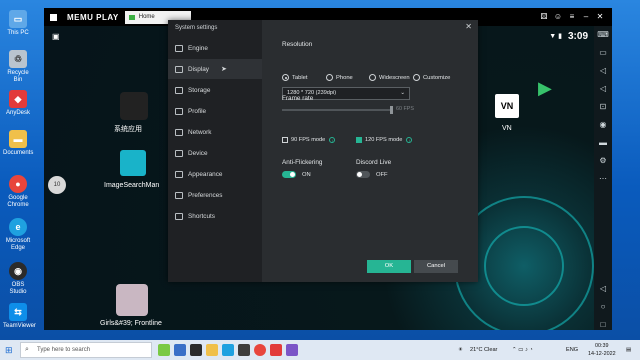  Describe the element at coordinates (603, 161) in the screenshot. I see `settings-icon: ⚙` at that location.